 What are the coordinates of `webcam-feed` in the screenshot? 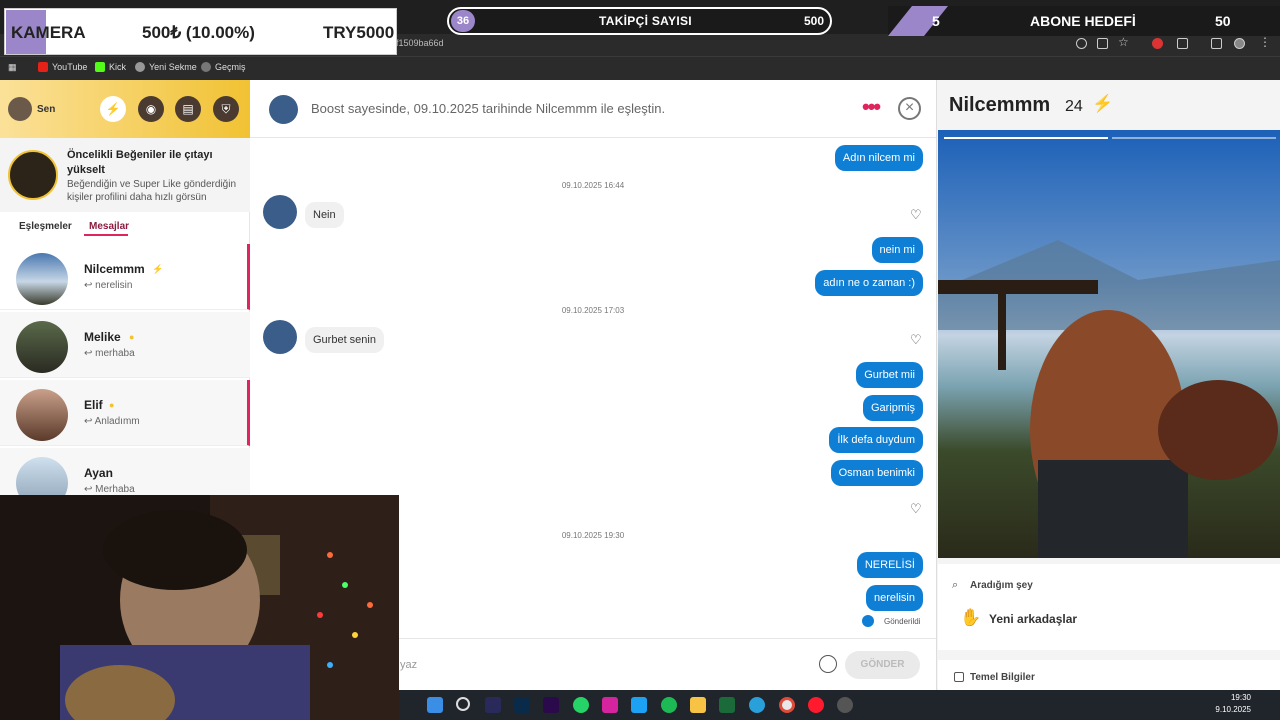 It's located at (199, 607).